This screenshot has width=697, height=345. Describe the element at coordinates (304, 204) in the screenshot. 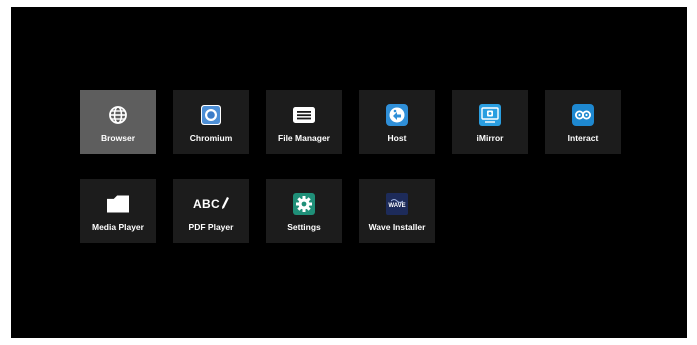

I see `gear-icon` at that location.